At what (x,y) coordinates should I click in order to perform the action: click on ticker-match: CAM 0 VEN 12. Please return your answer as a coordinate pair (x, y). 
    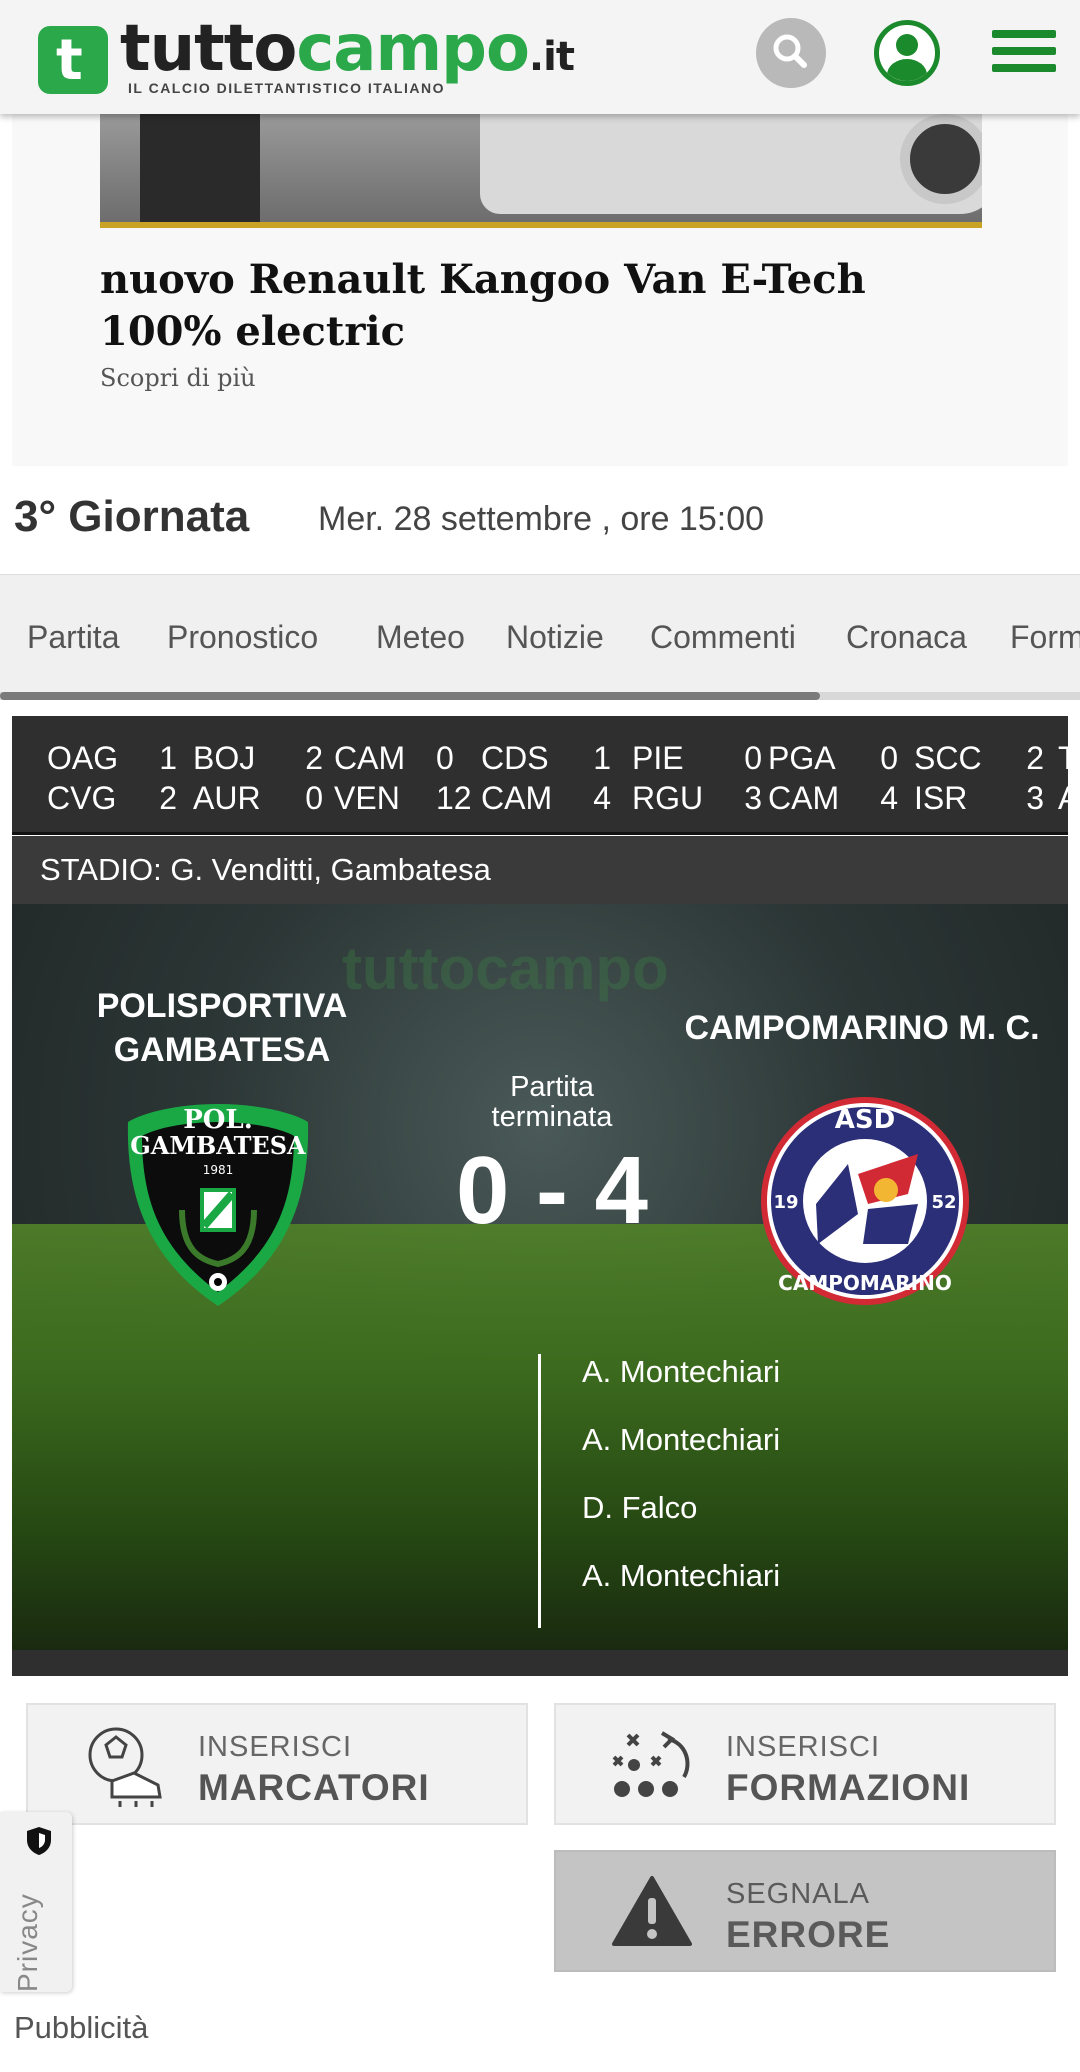
    Looking at the image, I should click on (404, 778).